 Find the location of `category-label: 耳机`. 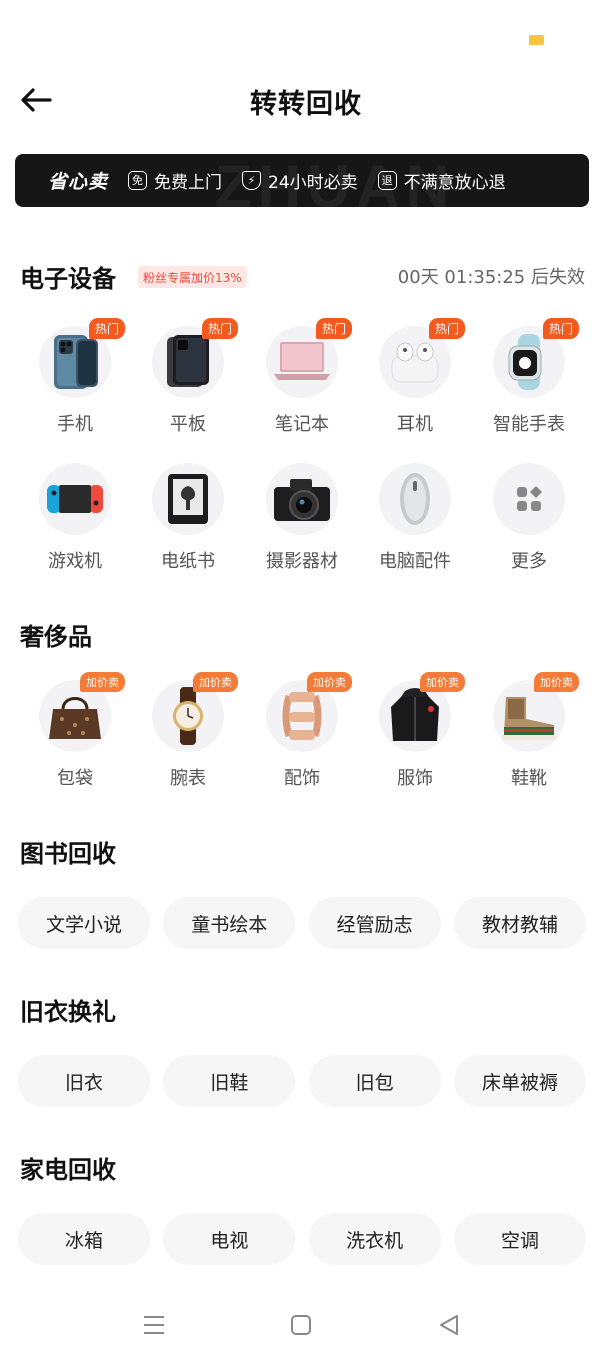

category-label: 耳机 is located at coordinates (415, 424).